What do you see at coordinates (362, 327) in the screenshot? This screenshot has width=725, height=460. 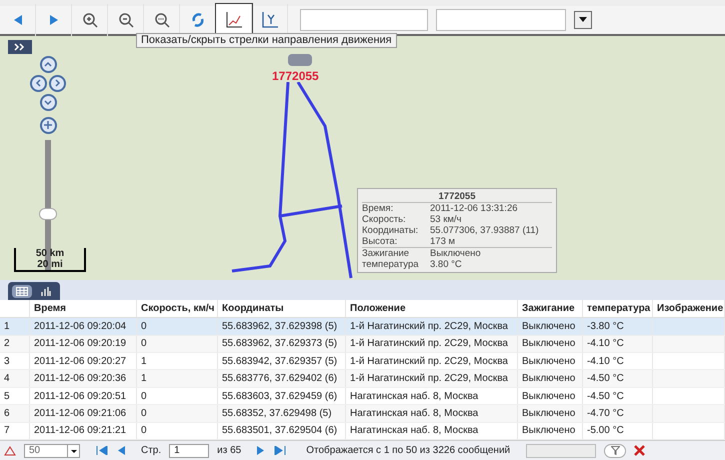 I see `table-row: 1 2011-12-06 09:20:04 0 55.683962, 37.629398 (5) 1-й Нагатинский пр. 2С29, Москва Выключено -3.80 °C` at bounding box center [362, 327].